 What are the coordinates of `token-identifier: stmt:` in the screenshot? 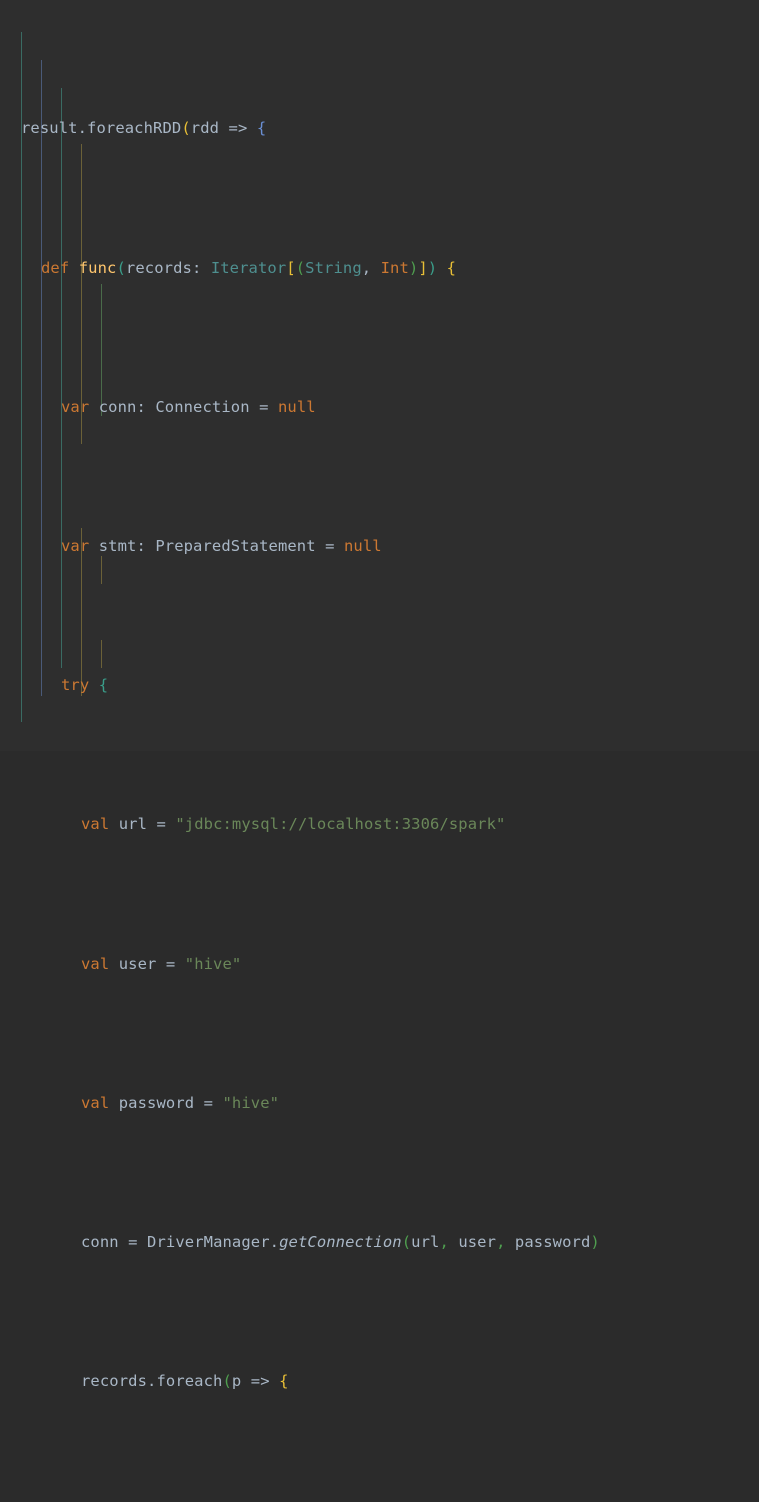 It's located at (122, 546).